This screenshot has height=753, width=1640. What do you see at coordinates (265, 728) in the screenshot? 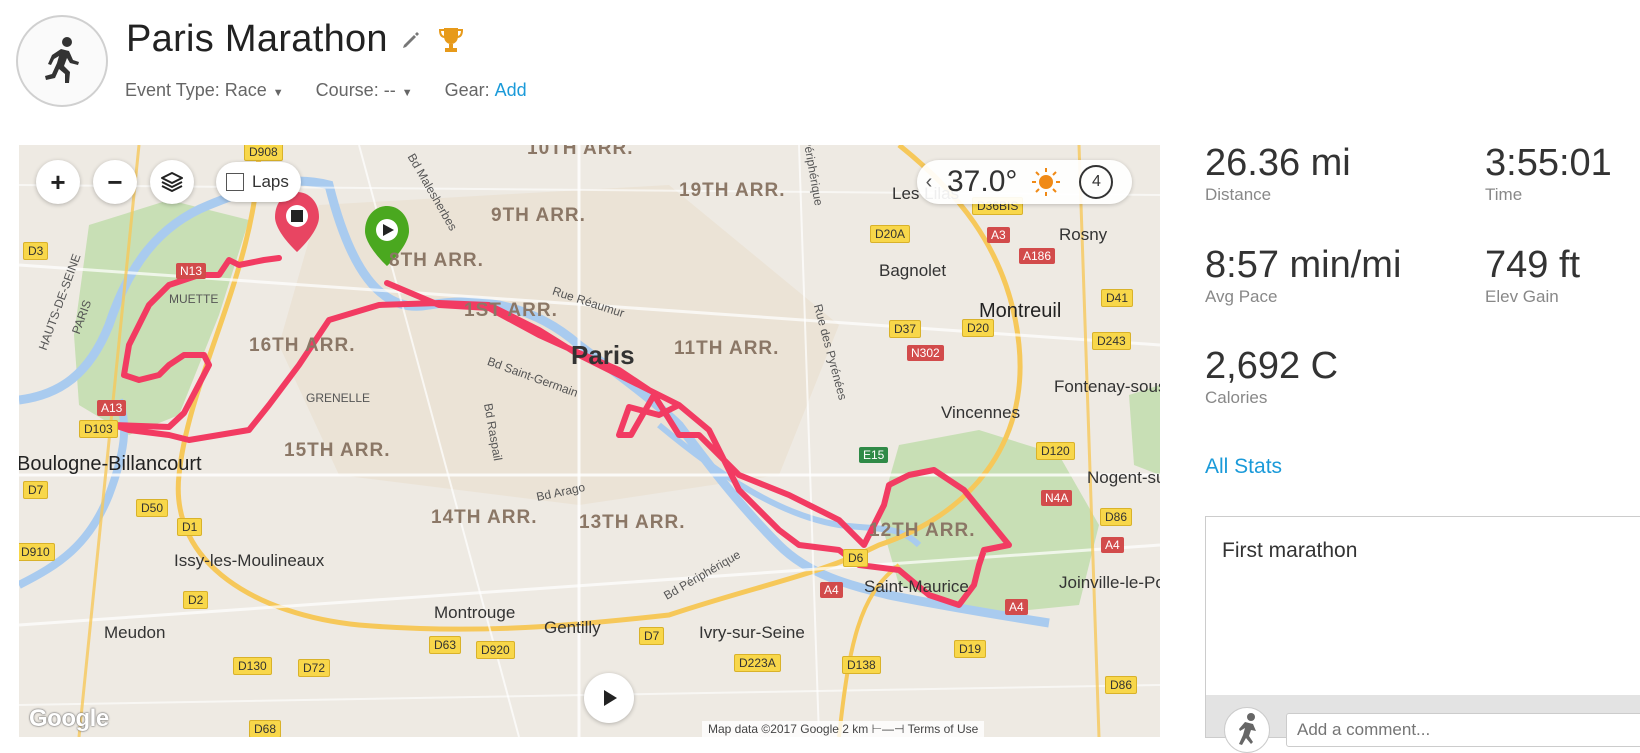
I see `road-shield: D68` at bounding box center [265, 728].